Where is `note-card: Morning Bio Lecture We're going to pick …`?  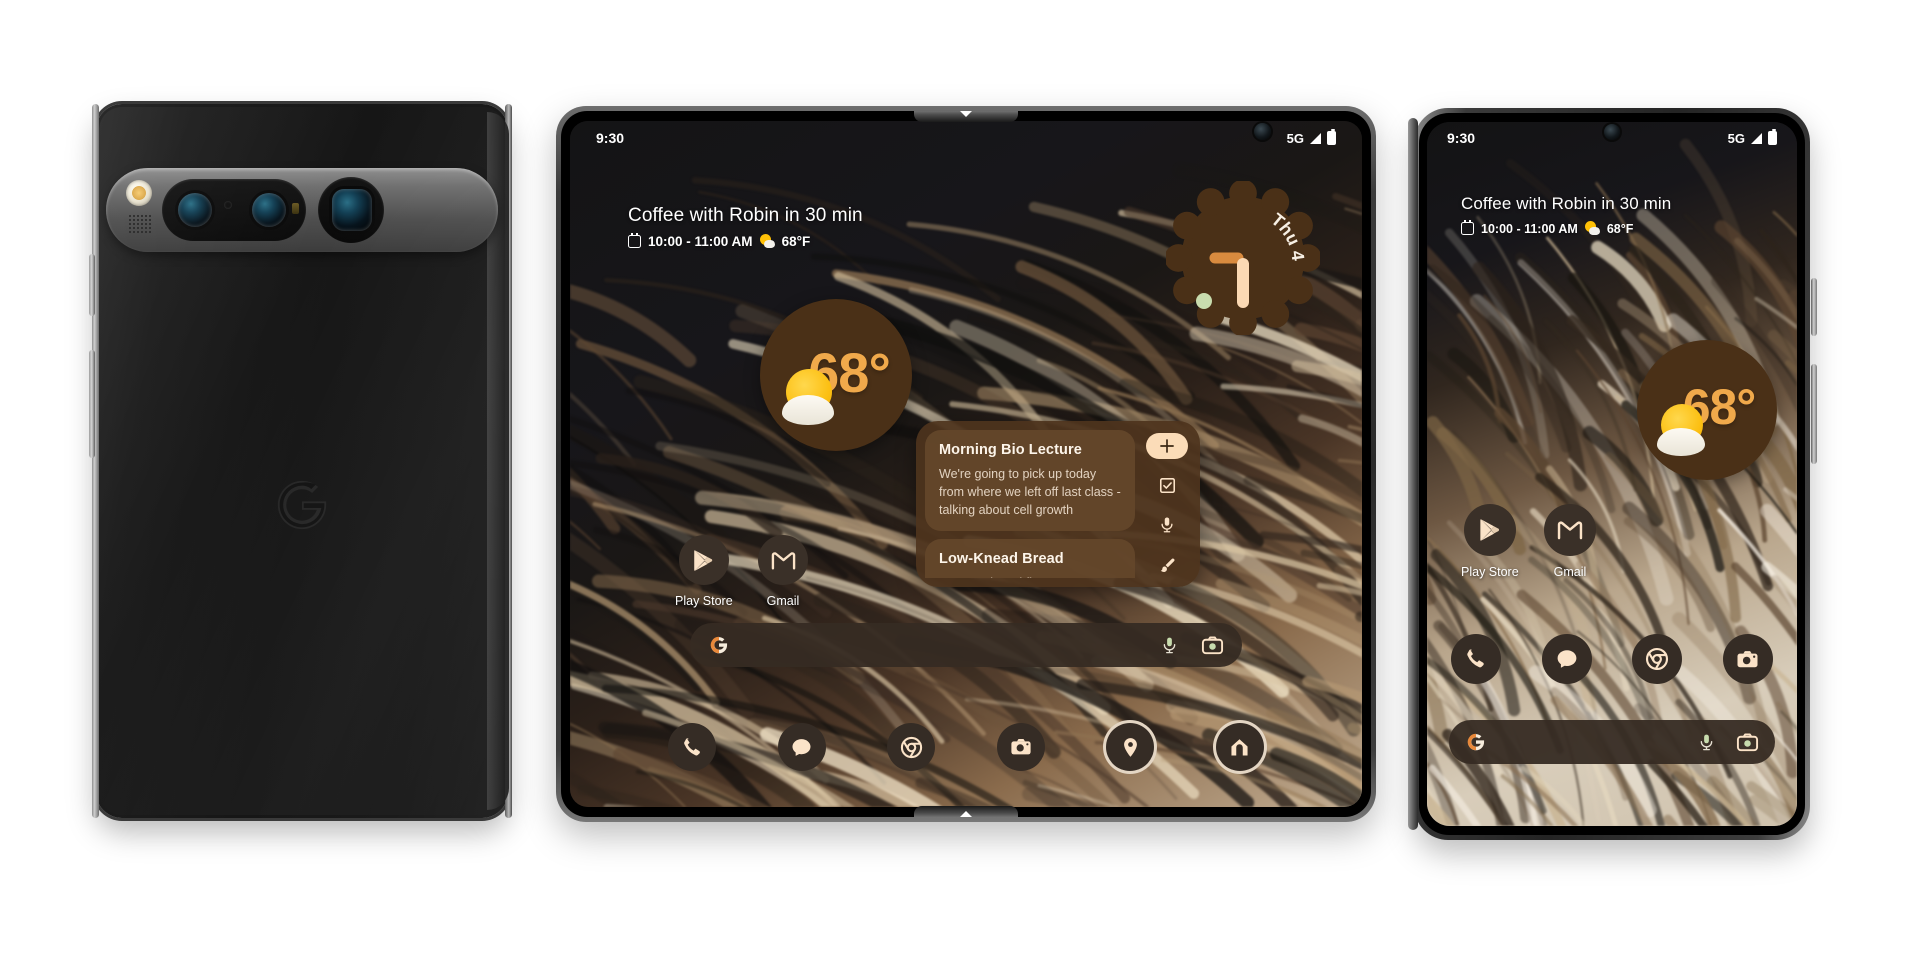
note-card: Morning Bio Lecture We're going to pick … is located at coordinates (1030, 481).